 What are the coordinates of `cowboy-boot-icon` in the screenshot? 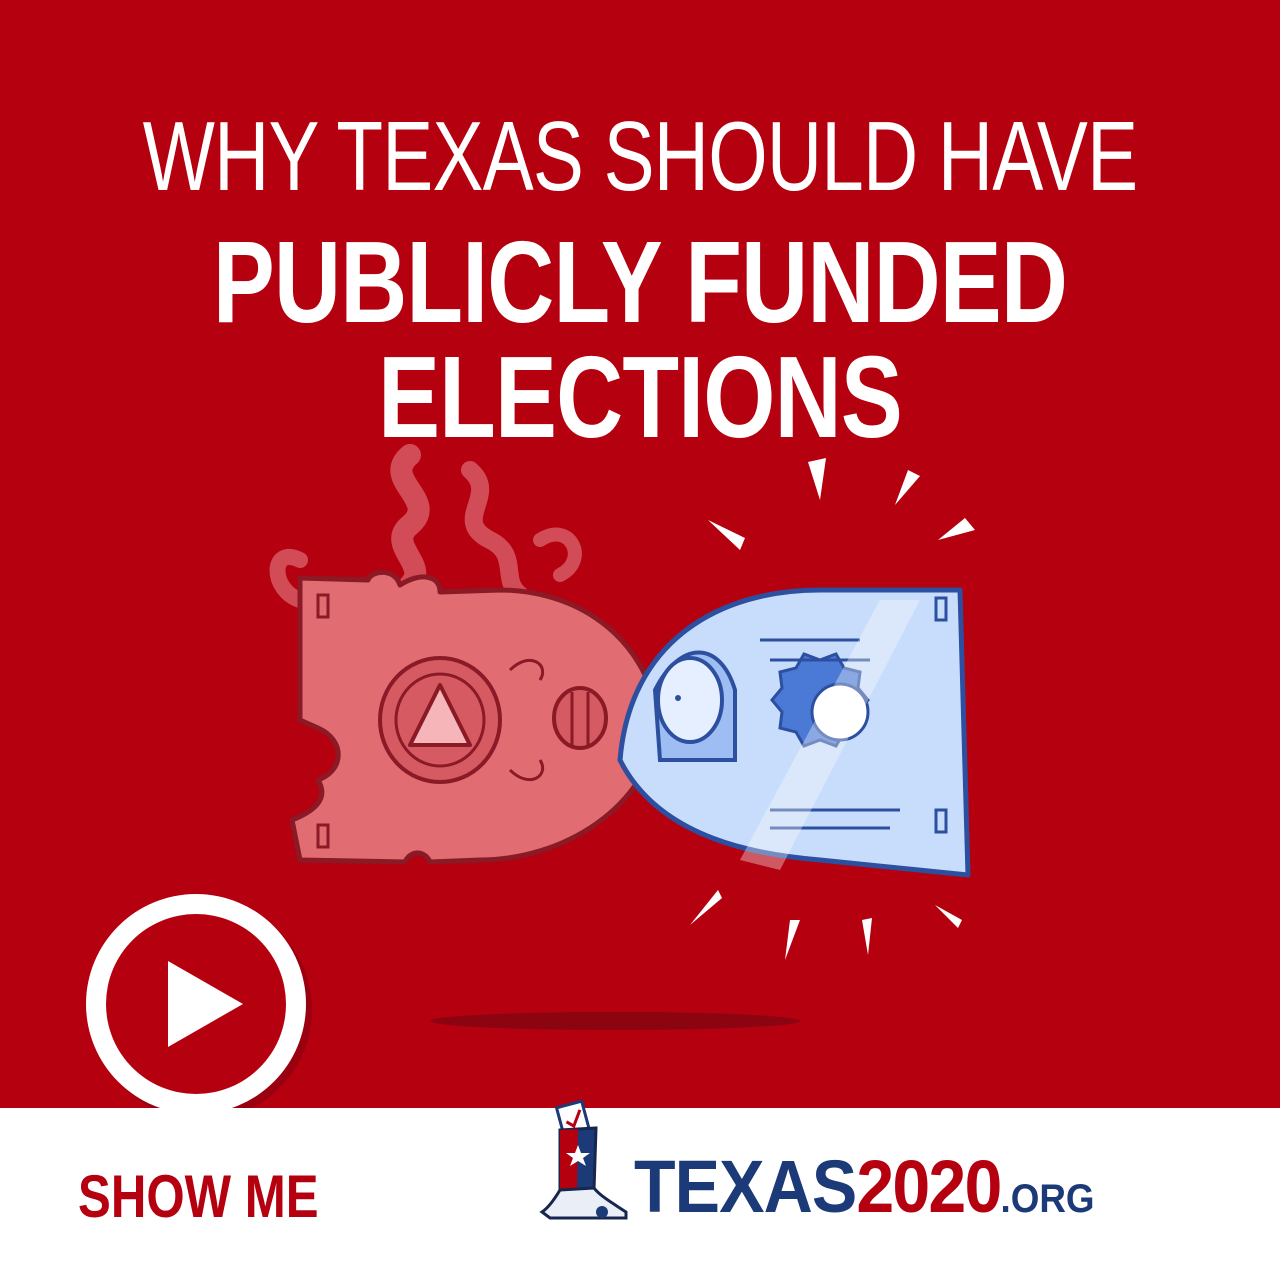 It's located at (583, 1160).